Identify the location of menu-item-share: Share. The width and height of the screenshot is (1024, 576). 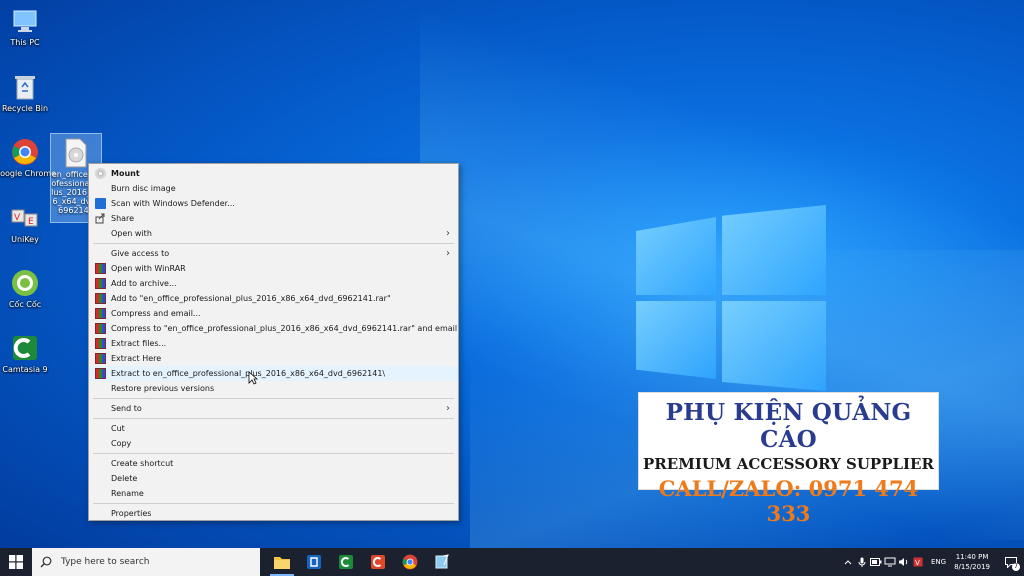
(273, 218).